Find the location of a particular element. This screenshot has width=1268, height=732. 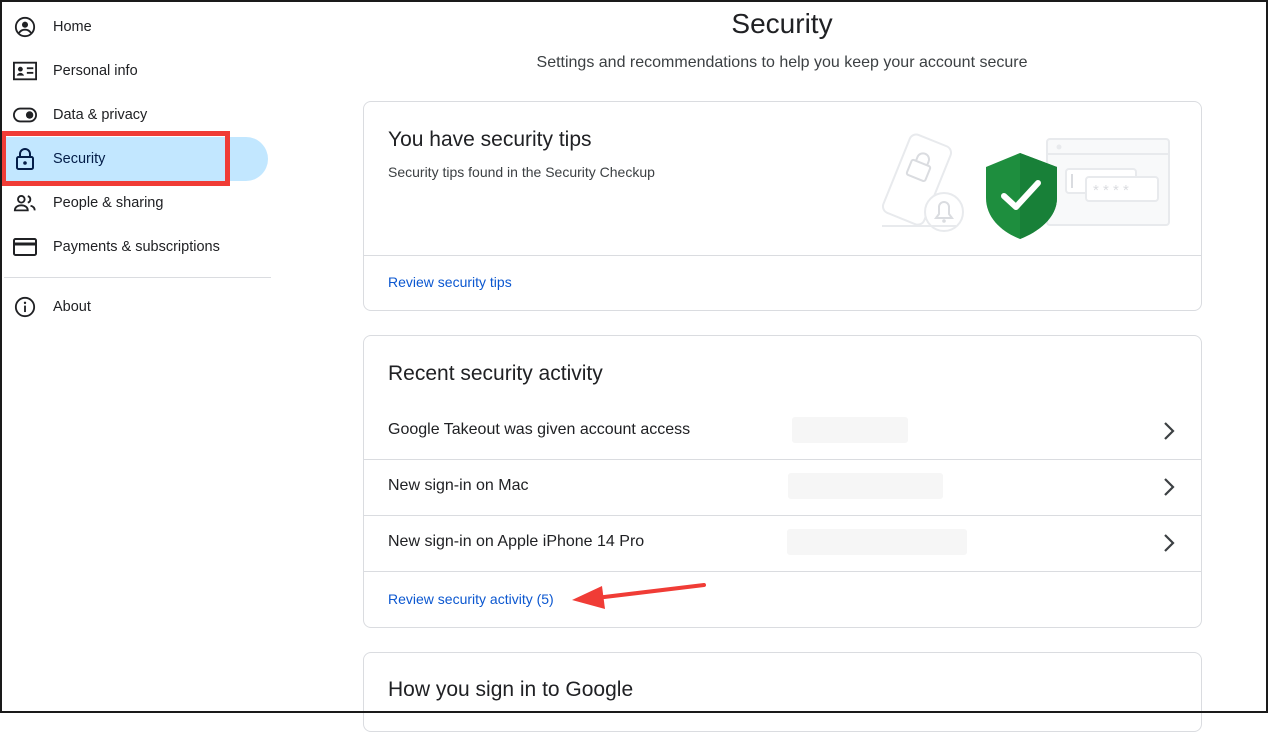

sidebar-item-label: About is located at coordinates (72, 307).